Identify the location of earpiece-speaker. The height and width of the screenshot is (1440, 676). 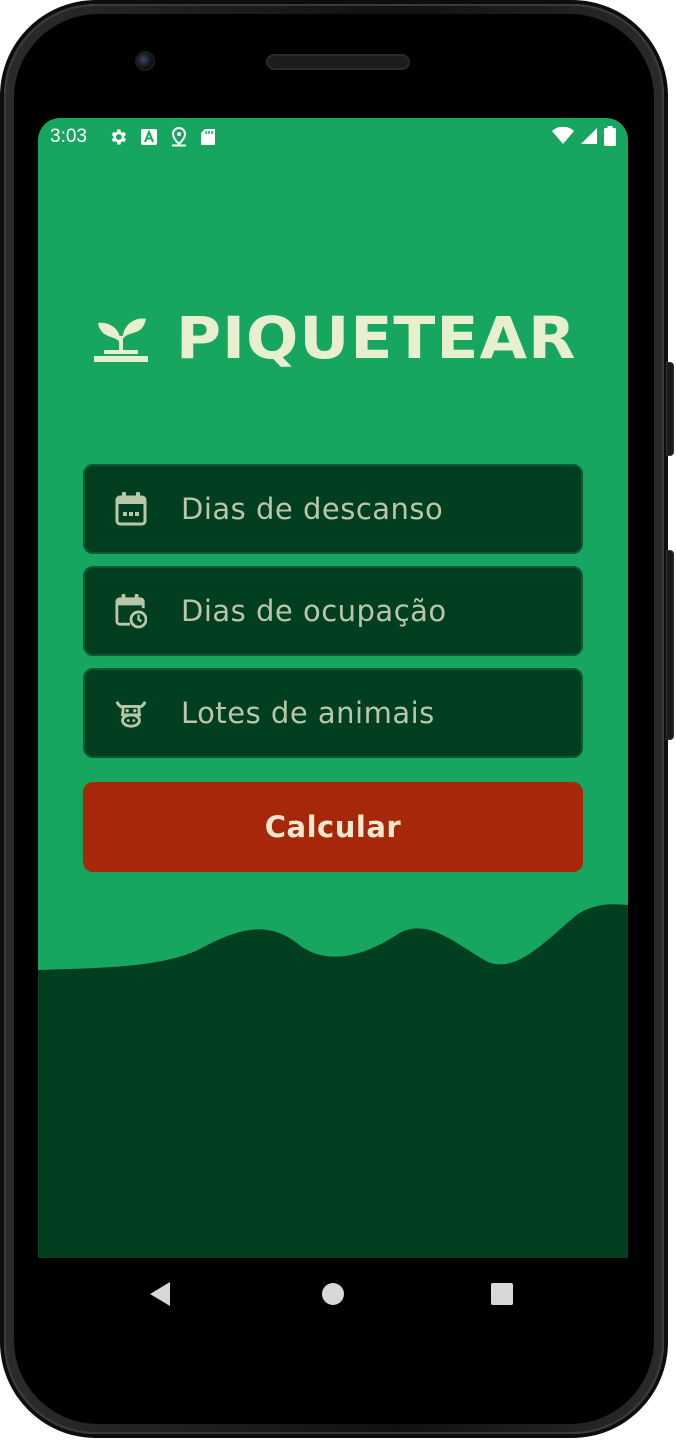
(338, 62).